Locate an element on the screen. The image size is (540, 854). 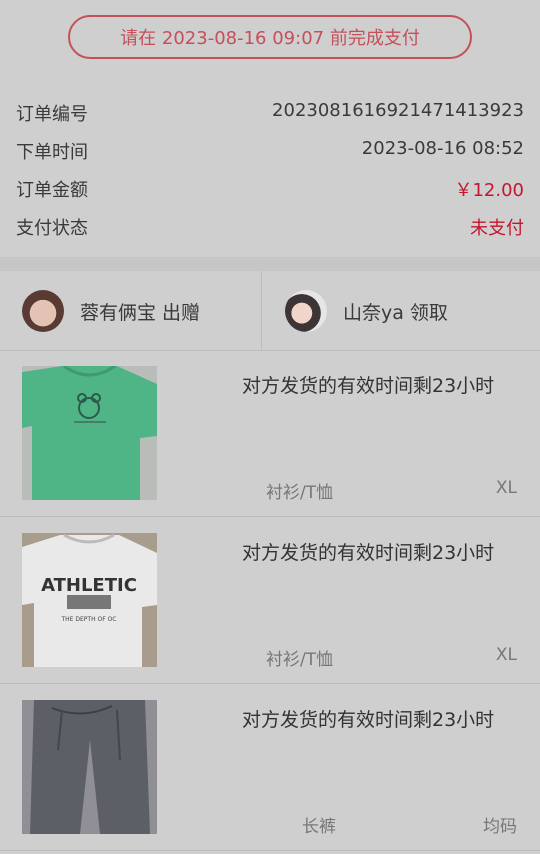
order-amount-row: 订单金额 ￥12.00 is located at coordinates (270, 187).